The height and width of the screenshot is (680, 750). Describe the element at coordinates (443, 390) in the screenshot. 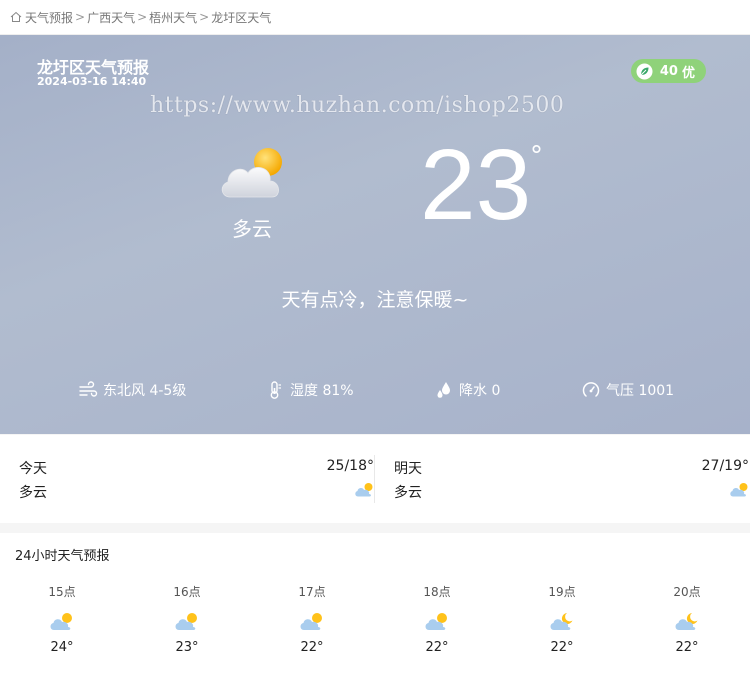

I see `raindrops-icon` at that location.